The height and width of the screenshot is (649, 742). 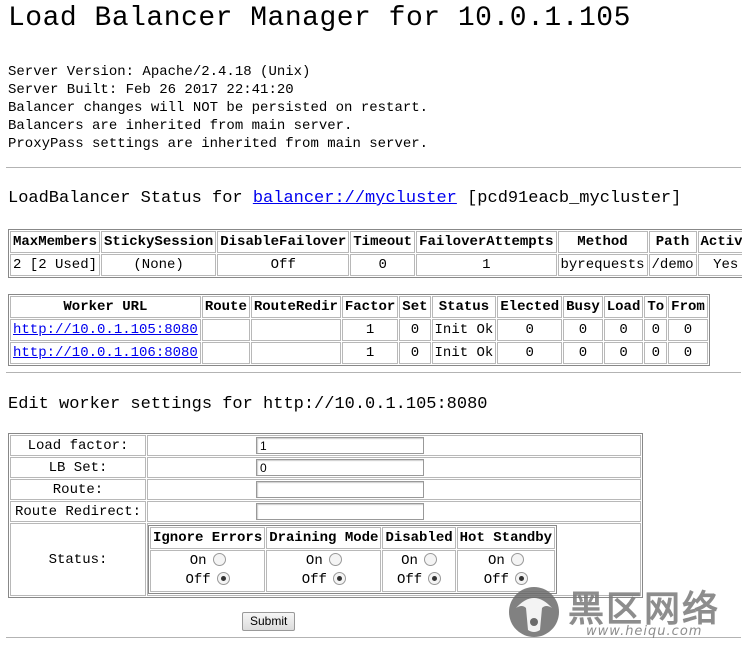 I want to click on cell-stickysession: (None), so click(x=159, y=265).